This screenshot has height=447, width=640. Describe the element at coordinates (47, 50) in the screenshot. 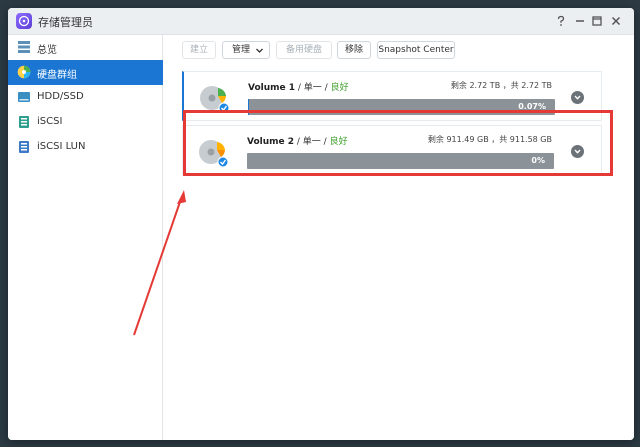

I see `sidebar-item-label: 总览` at that location.